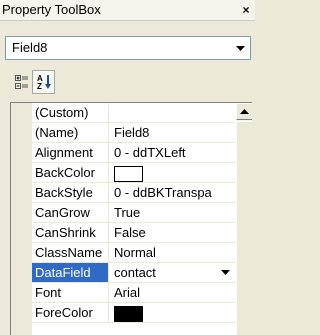  I want to click on property-row-font: Font Arial, so click(133, 293).